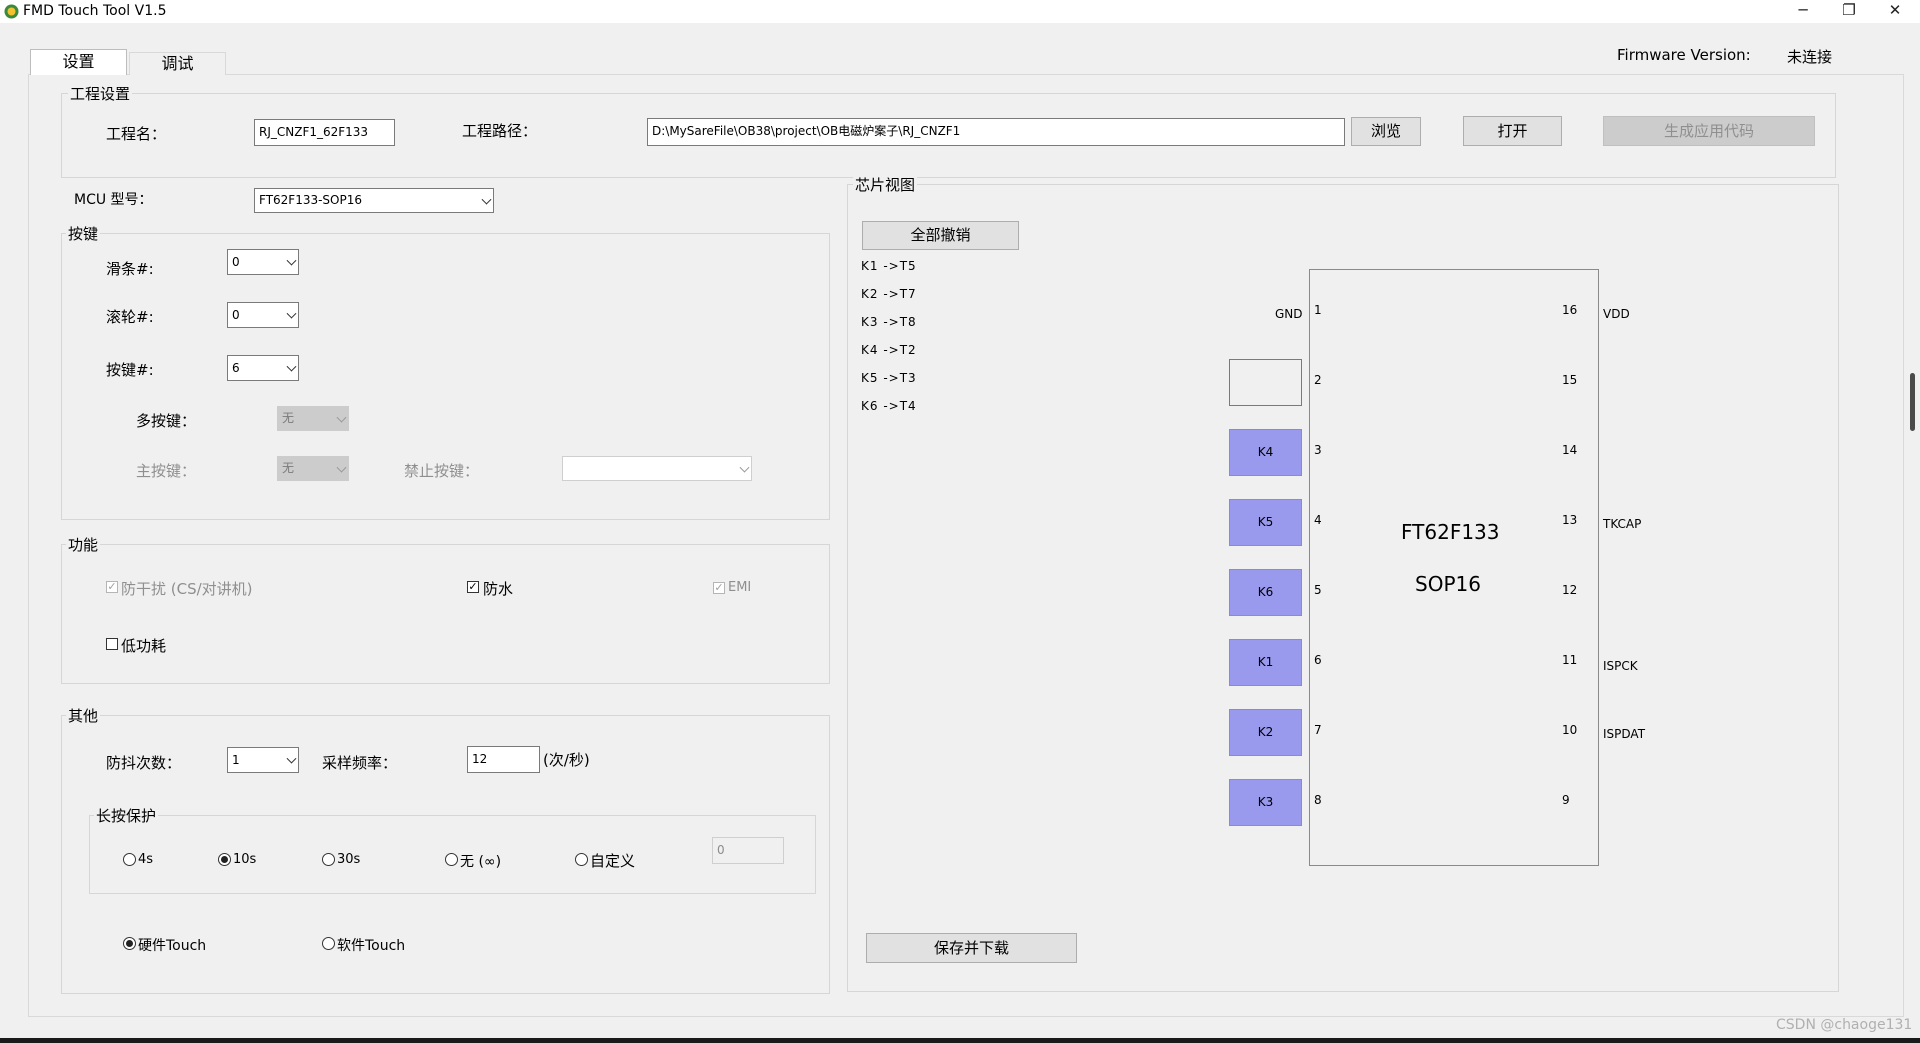 This screenshot has width=1920, height=1043. Describe the element at coordinates (113, 200) in the screenshot. I see `mcu-model-label: MCU 型号：` at that location.